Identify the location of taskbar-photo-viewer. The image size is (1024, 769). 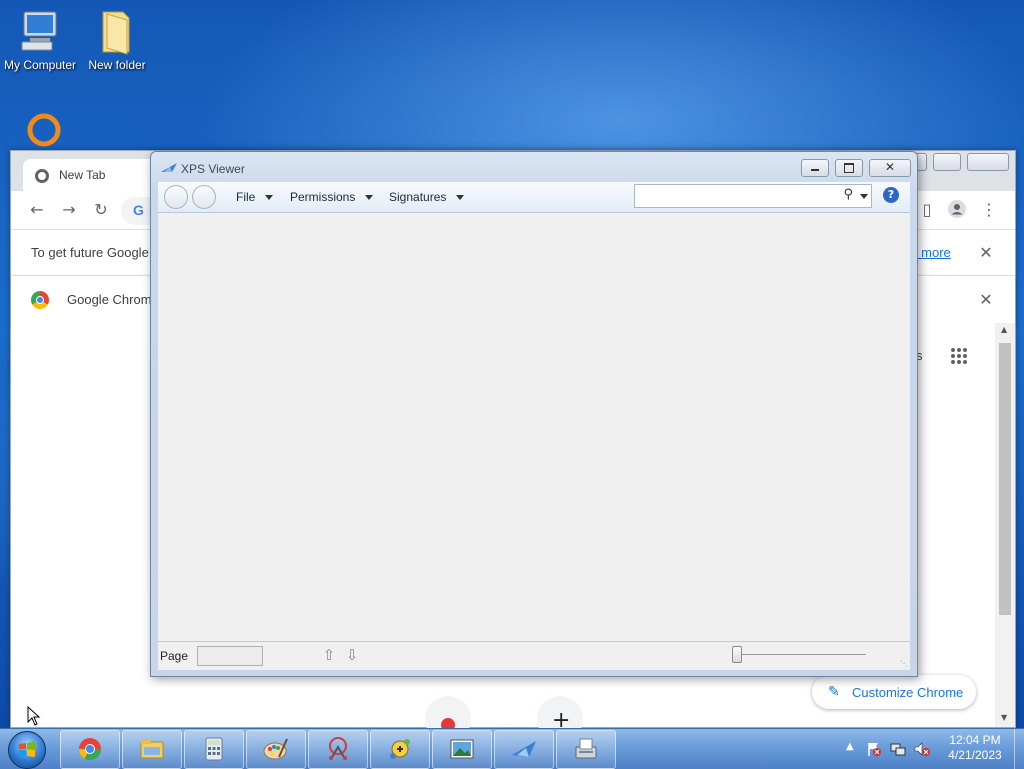
(462, 749).